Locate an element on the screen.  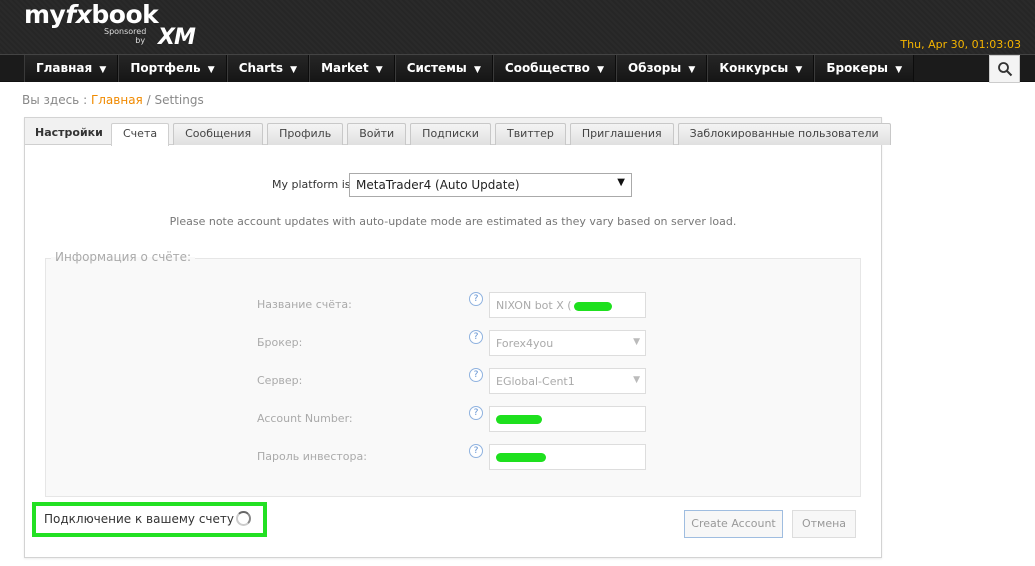
server-row: Сервер: ? EGlobal-Cent1 ▼ is located at coordinates (453, 381).